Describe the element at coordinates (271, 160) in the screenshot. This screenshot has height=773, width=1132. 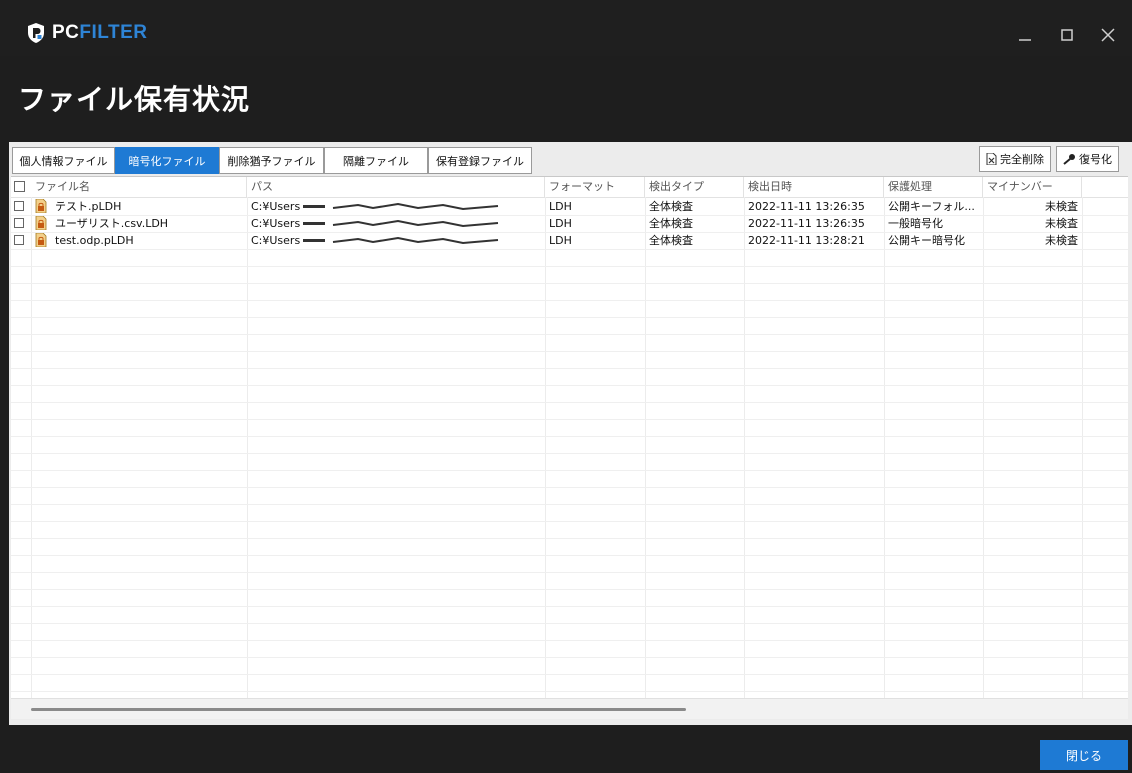
I see `tab-pending-deletion-files: 削除猶予ファイル` at that location.